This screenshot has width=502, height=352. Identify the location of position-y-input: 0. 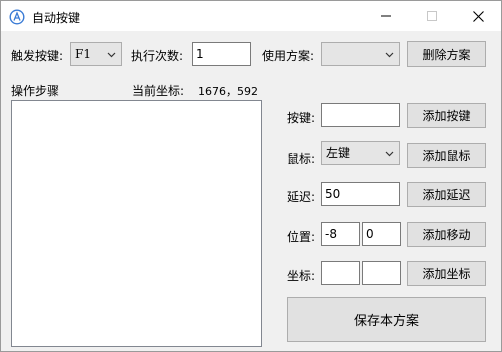
(381, 234).